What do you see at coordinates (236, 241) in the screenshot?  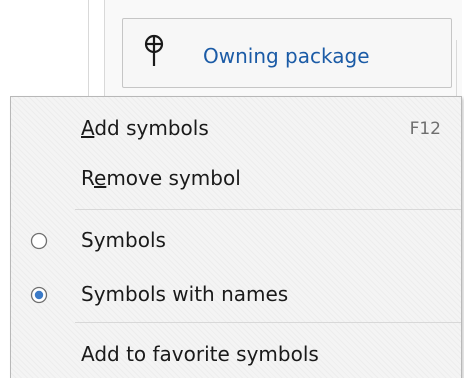 I see `menu-item-symbols: Symbols` at bounding box center [236, 241].